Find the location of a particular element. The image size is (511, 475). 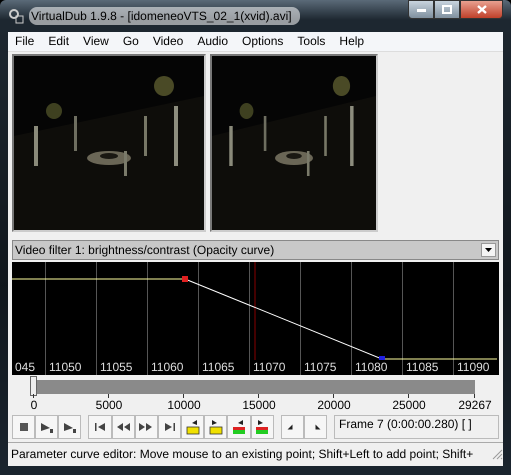

menu-item: Go is located at coordinates (131, 41).